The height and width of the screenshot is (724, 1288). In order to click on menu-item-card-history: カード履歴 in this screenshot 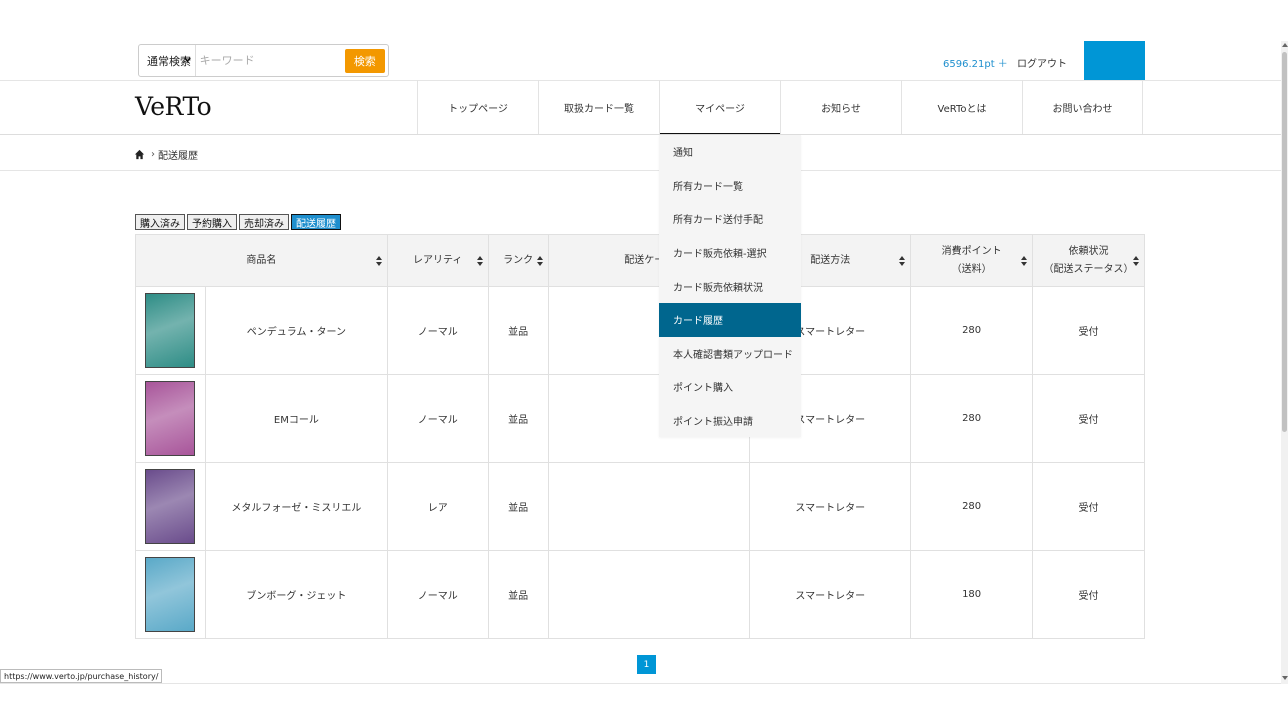, I will do `click(730, 319)`.